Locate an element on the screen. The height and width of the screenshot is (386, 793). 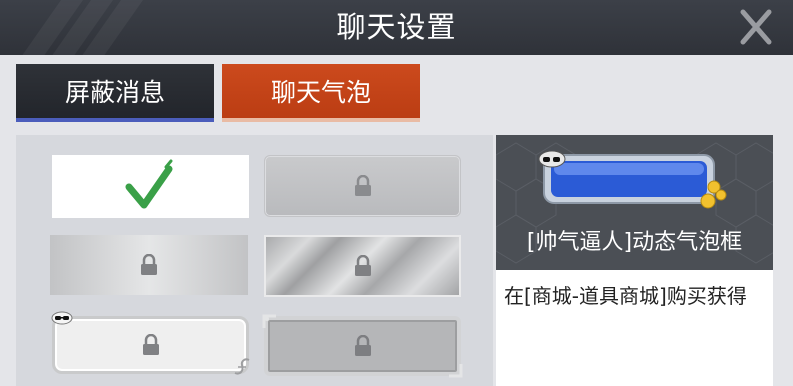
bubble-option-gray is located at coordinates (362, 186).